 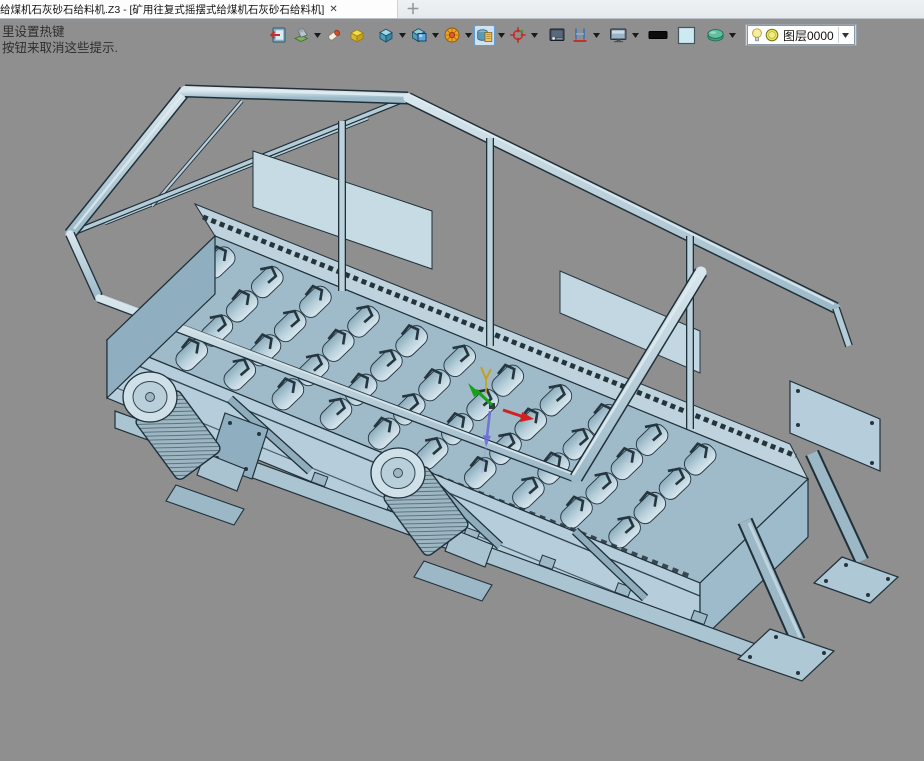 What do you see at coordinates (60, 48) in the screenshot?
I see `hint-line-2: 按钮来取消这些提示.` at bounding box center [60, 48].